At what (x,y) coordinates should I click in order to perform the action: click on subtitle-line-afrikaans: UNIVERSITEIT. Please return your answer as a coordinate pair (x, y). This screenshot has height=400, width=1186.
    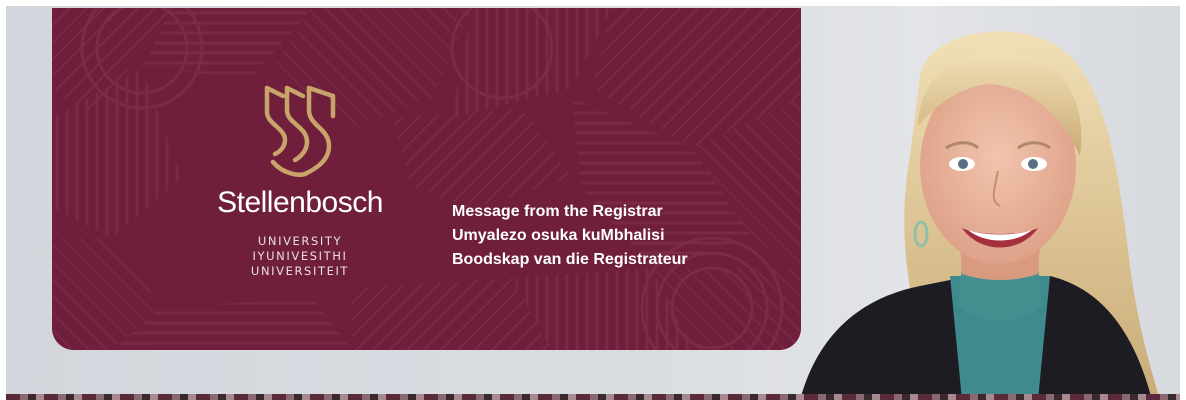
    Looking at the image, I should click on (300, 271).